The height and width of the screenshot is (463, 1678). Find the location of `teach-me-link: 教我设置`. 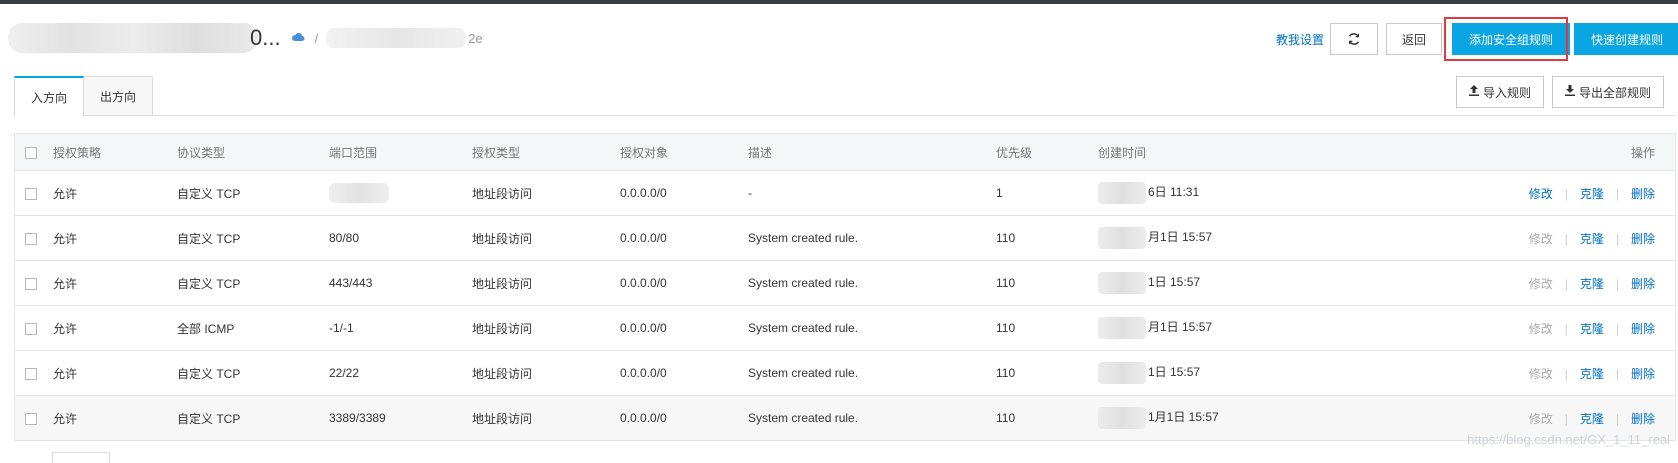

teach-me-link: 教我设置 is located at coordinates (1300, 39).